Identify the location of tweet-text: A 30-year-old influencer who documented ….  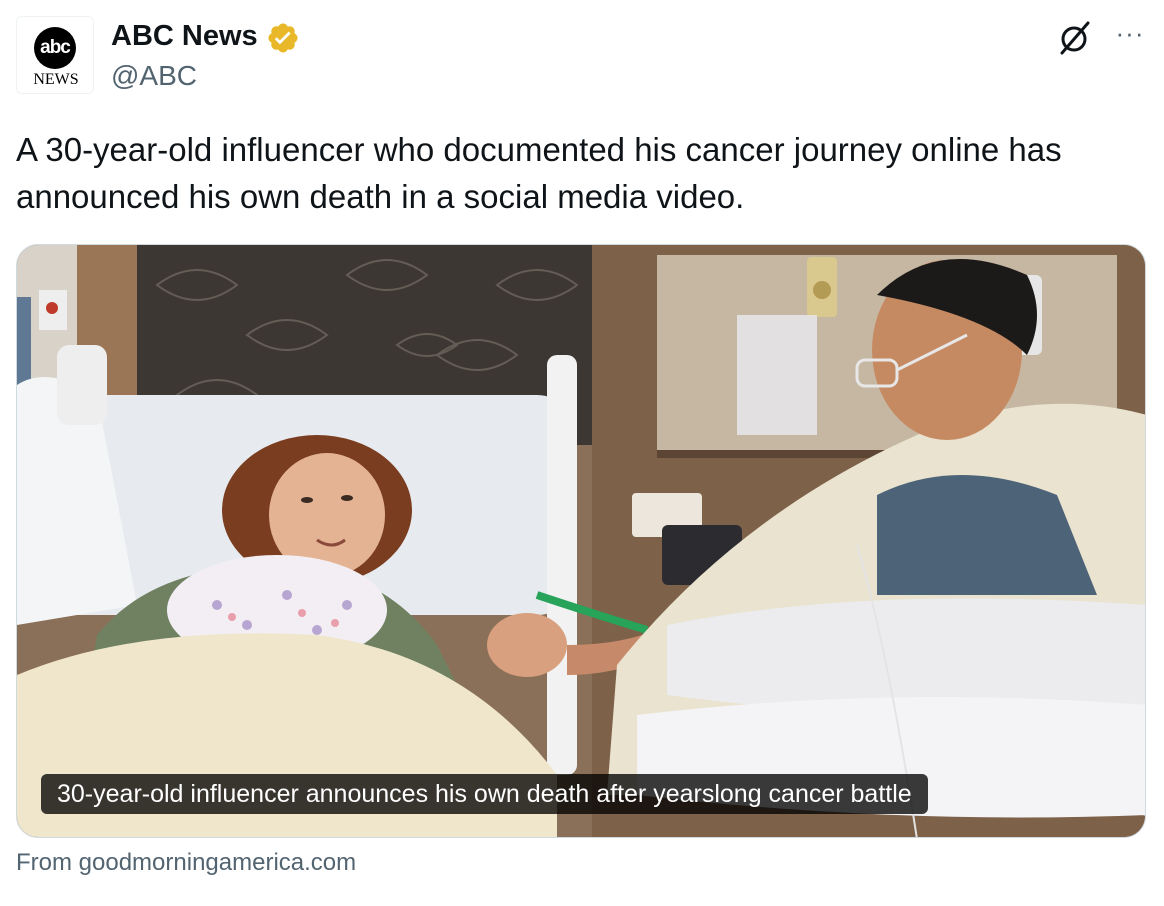
(539, 173).